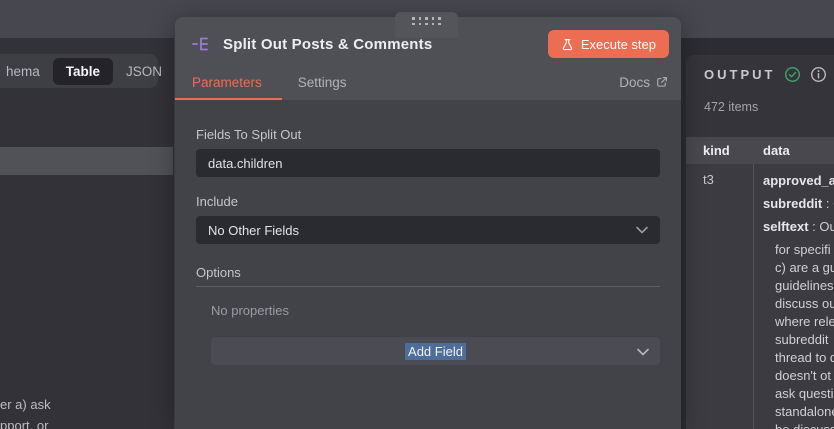 This screenshot has height=429, width=834. Describe the element at coordinates (202, 44) in the screenshot. I see `split-out-icon` at that location.